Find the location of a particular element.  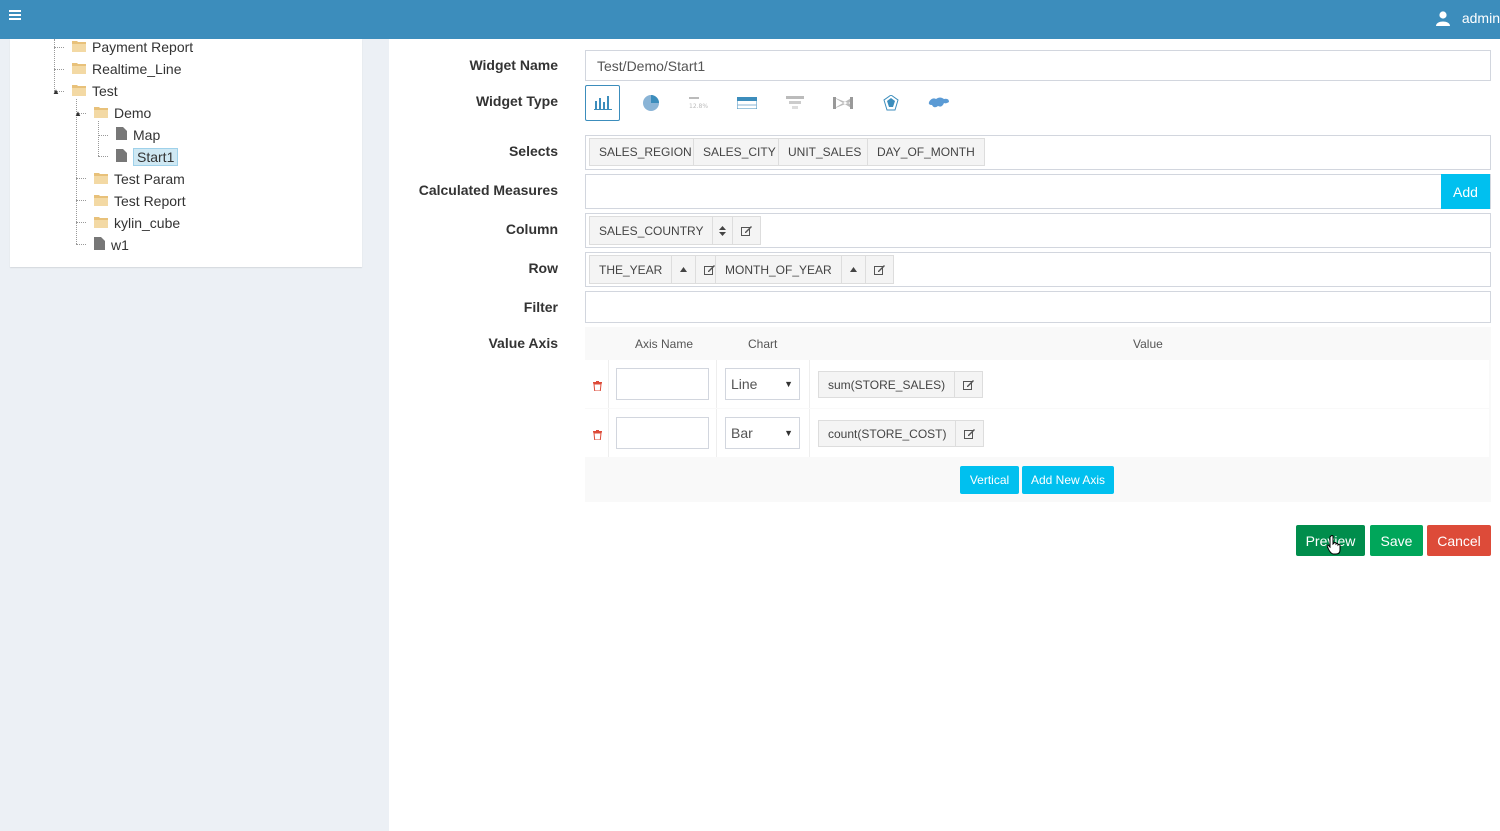

widget-name-label: Widget Name is located at coordinates (513, 65).